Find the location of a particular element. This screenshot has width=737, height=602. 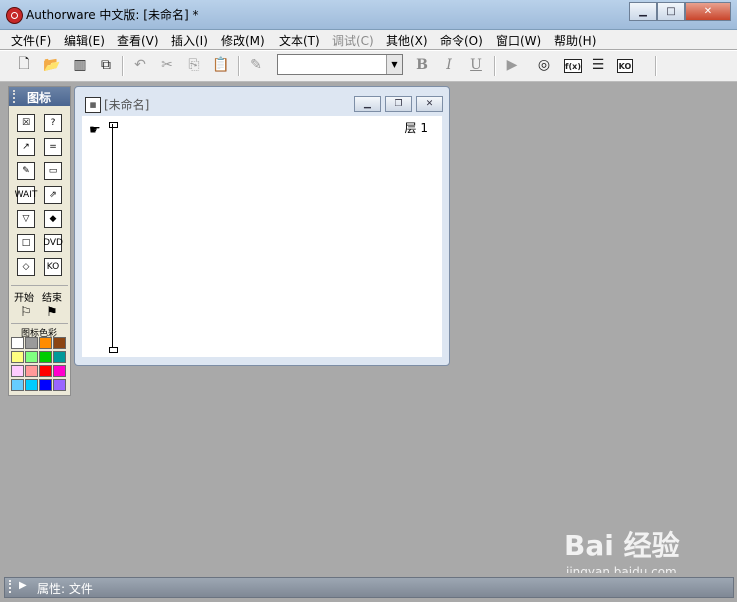

design-restore-button: ❐ is located at coordinates (398, 104).